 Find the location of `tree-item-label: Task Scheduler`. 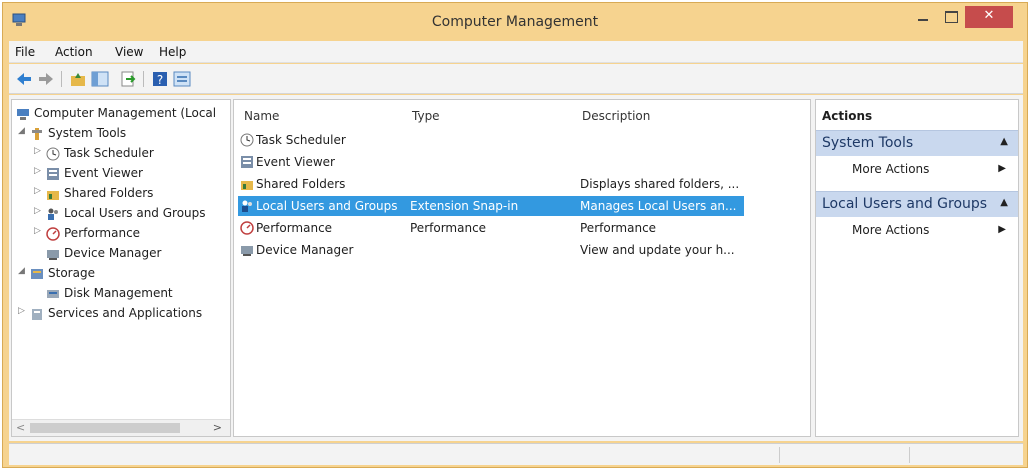

tree-item-label: Task Scheduler is located at coordinates (109, 153).